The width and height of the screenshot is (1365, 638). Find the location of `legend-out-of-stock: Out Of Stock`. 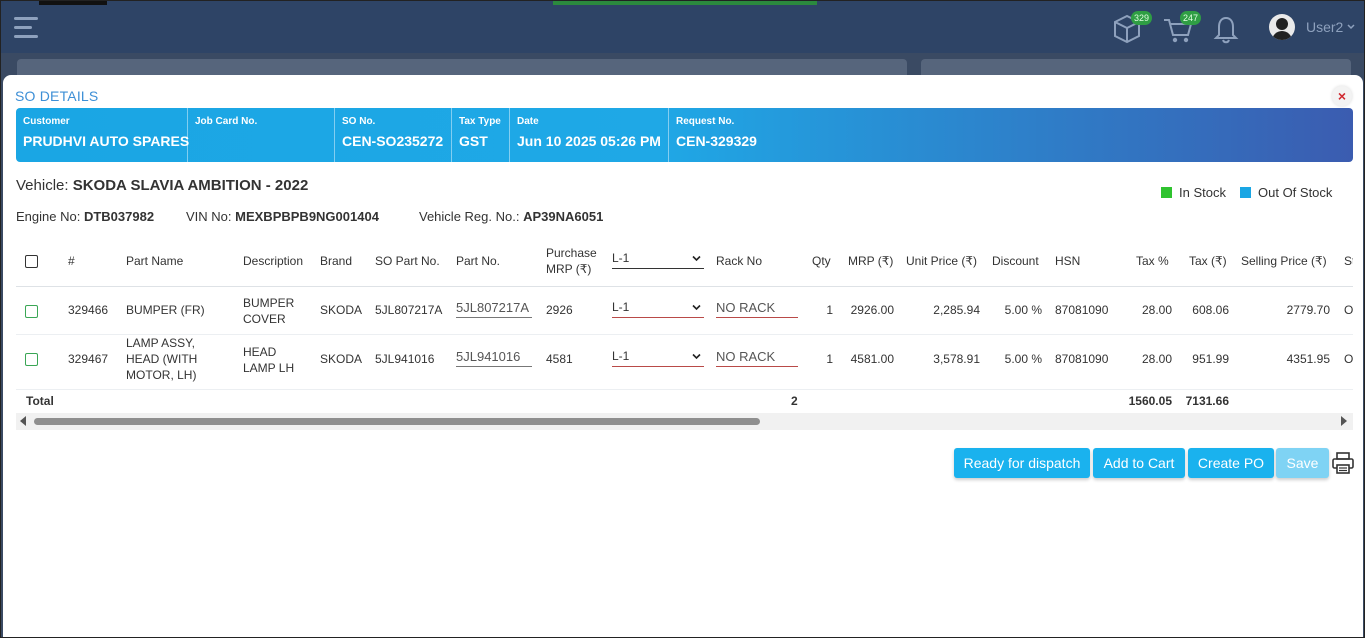

legend-out-of-stock: Out Of Stock is located at coordinates (1286, 192).